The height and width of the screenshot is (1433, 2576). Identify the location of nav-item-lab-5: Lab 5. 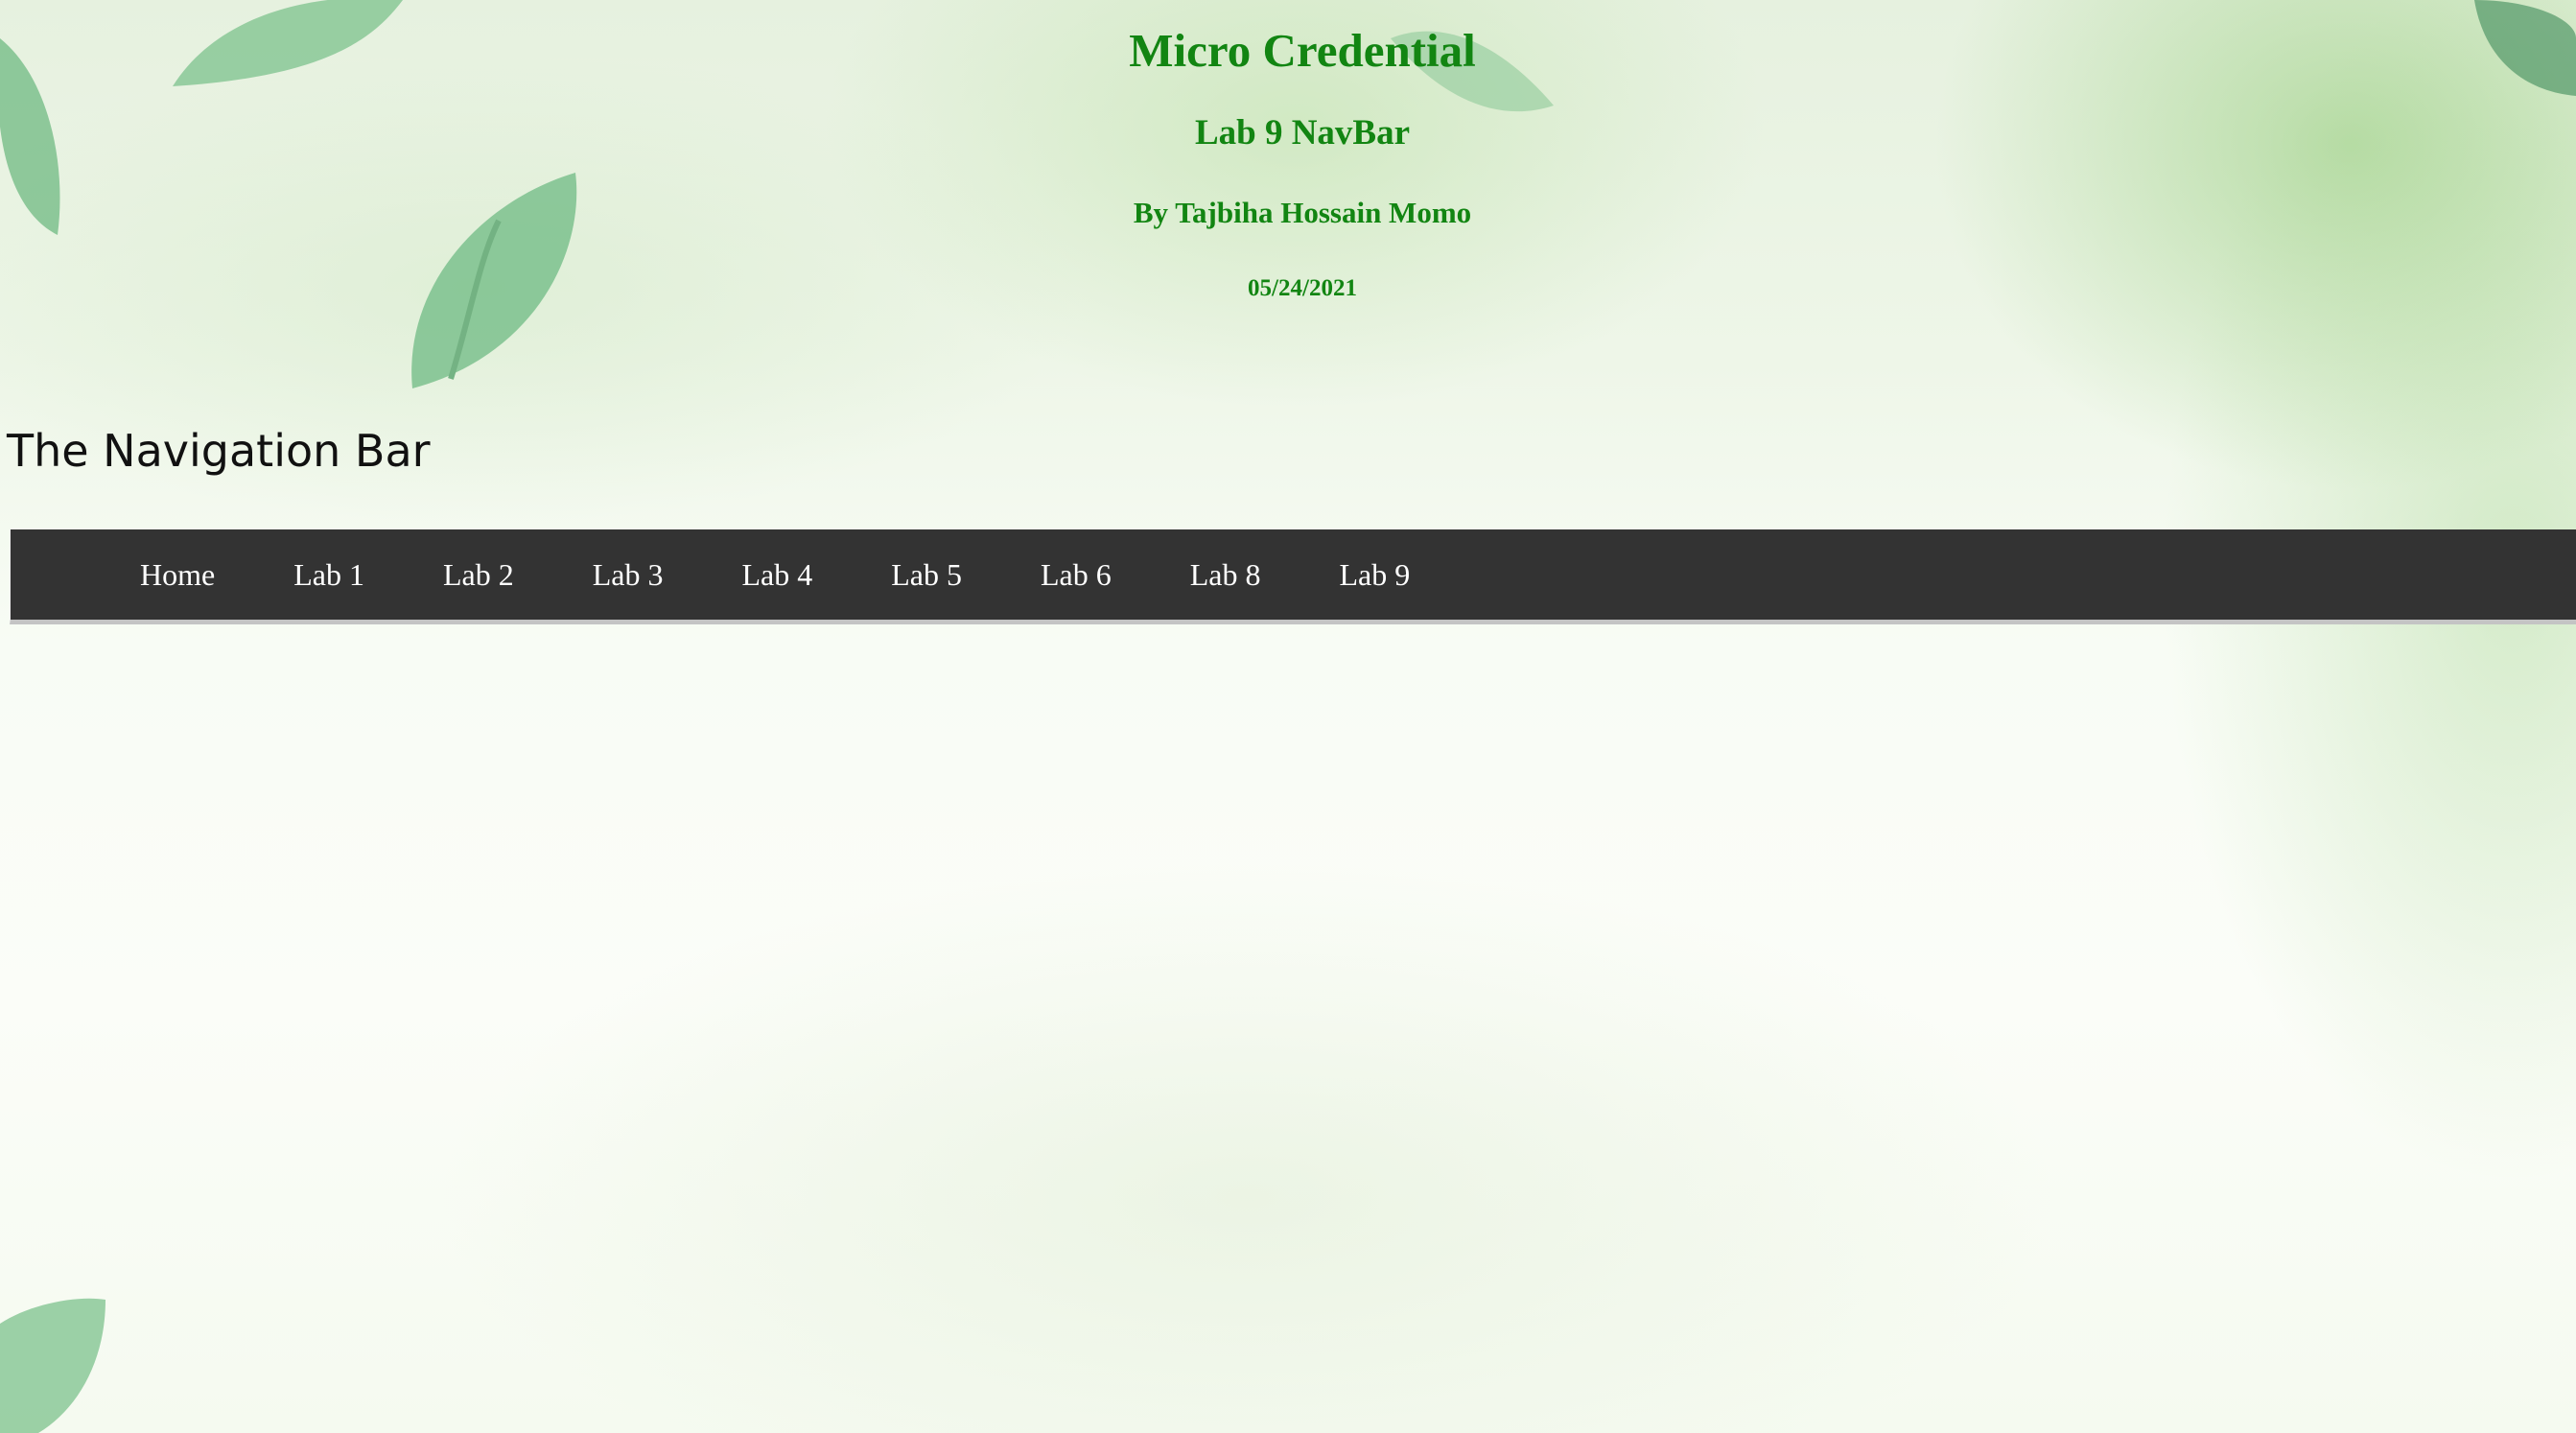
(926, 574).